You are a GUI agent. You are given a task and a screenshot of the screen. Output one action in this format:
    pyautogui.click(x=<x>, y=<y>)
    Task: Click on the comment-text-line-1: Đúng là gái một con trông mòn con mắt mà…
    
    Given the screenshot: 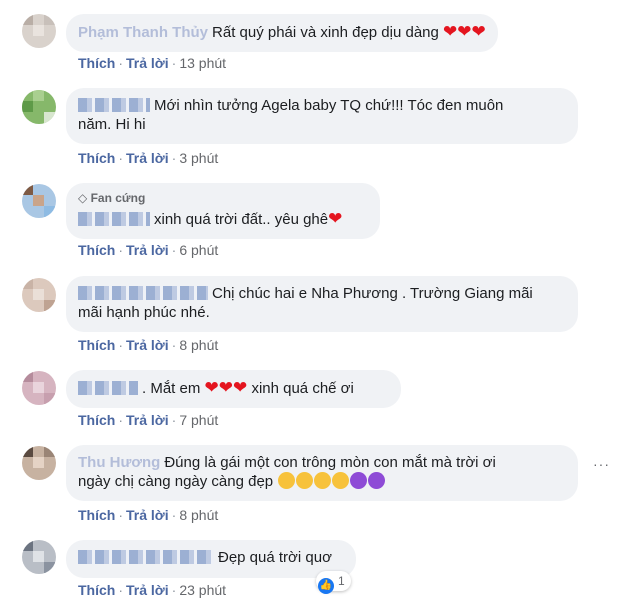 What is the action you would take?
    pyautogui.click(x=330, y=462)
    